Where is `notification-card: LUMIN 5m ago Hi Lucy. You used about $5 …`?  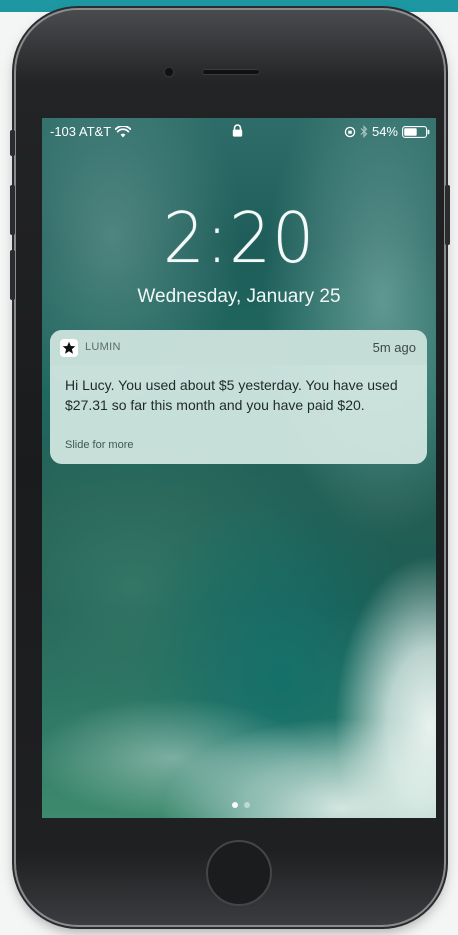 notification-card: LUMIN 5m ago Hi Lucy. You used about $5 … is located at coordinates (238, 397).